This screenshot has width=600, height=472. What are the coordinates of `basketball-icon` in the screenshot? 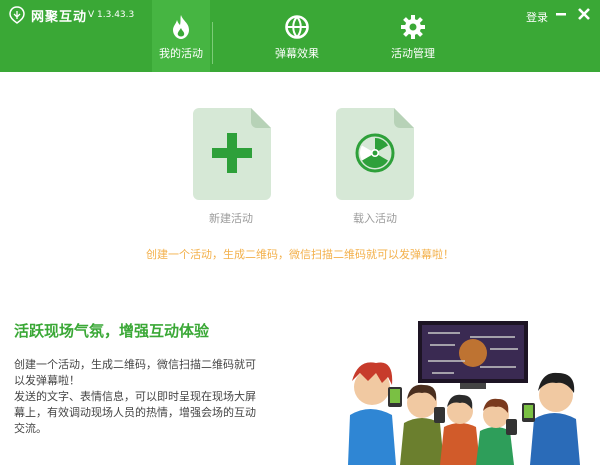 It's located at (297, 27).